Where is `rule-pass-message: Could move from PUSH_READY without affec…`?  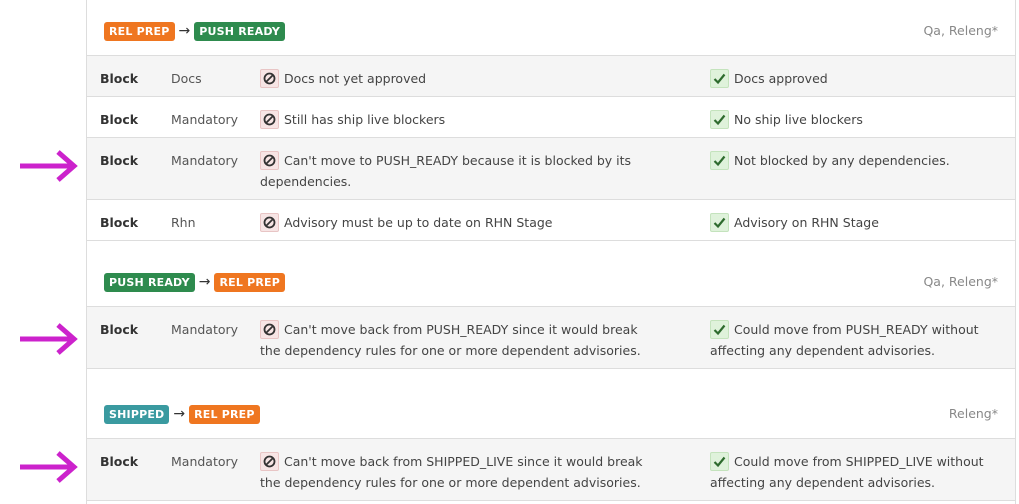
rule-pass-message: Could move from PUSH_READY without affec… is located at coordinates (844, 340).